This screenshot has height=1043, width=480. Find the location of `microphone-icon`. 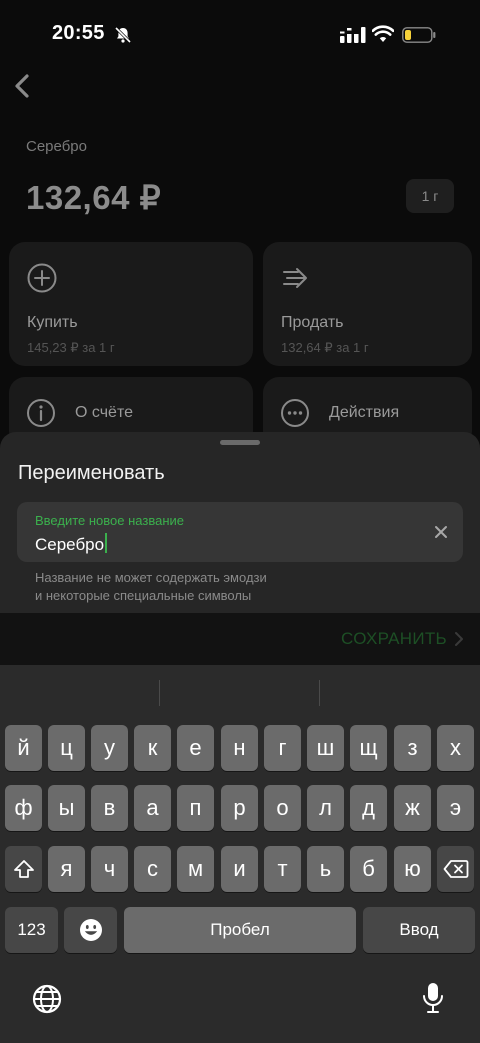

microphone-icon is located at coordinates (433, 998).